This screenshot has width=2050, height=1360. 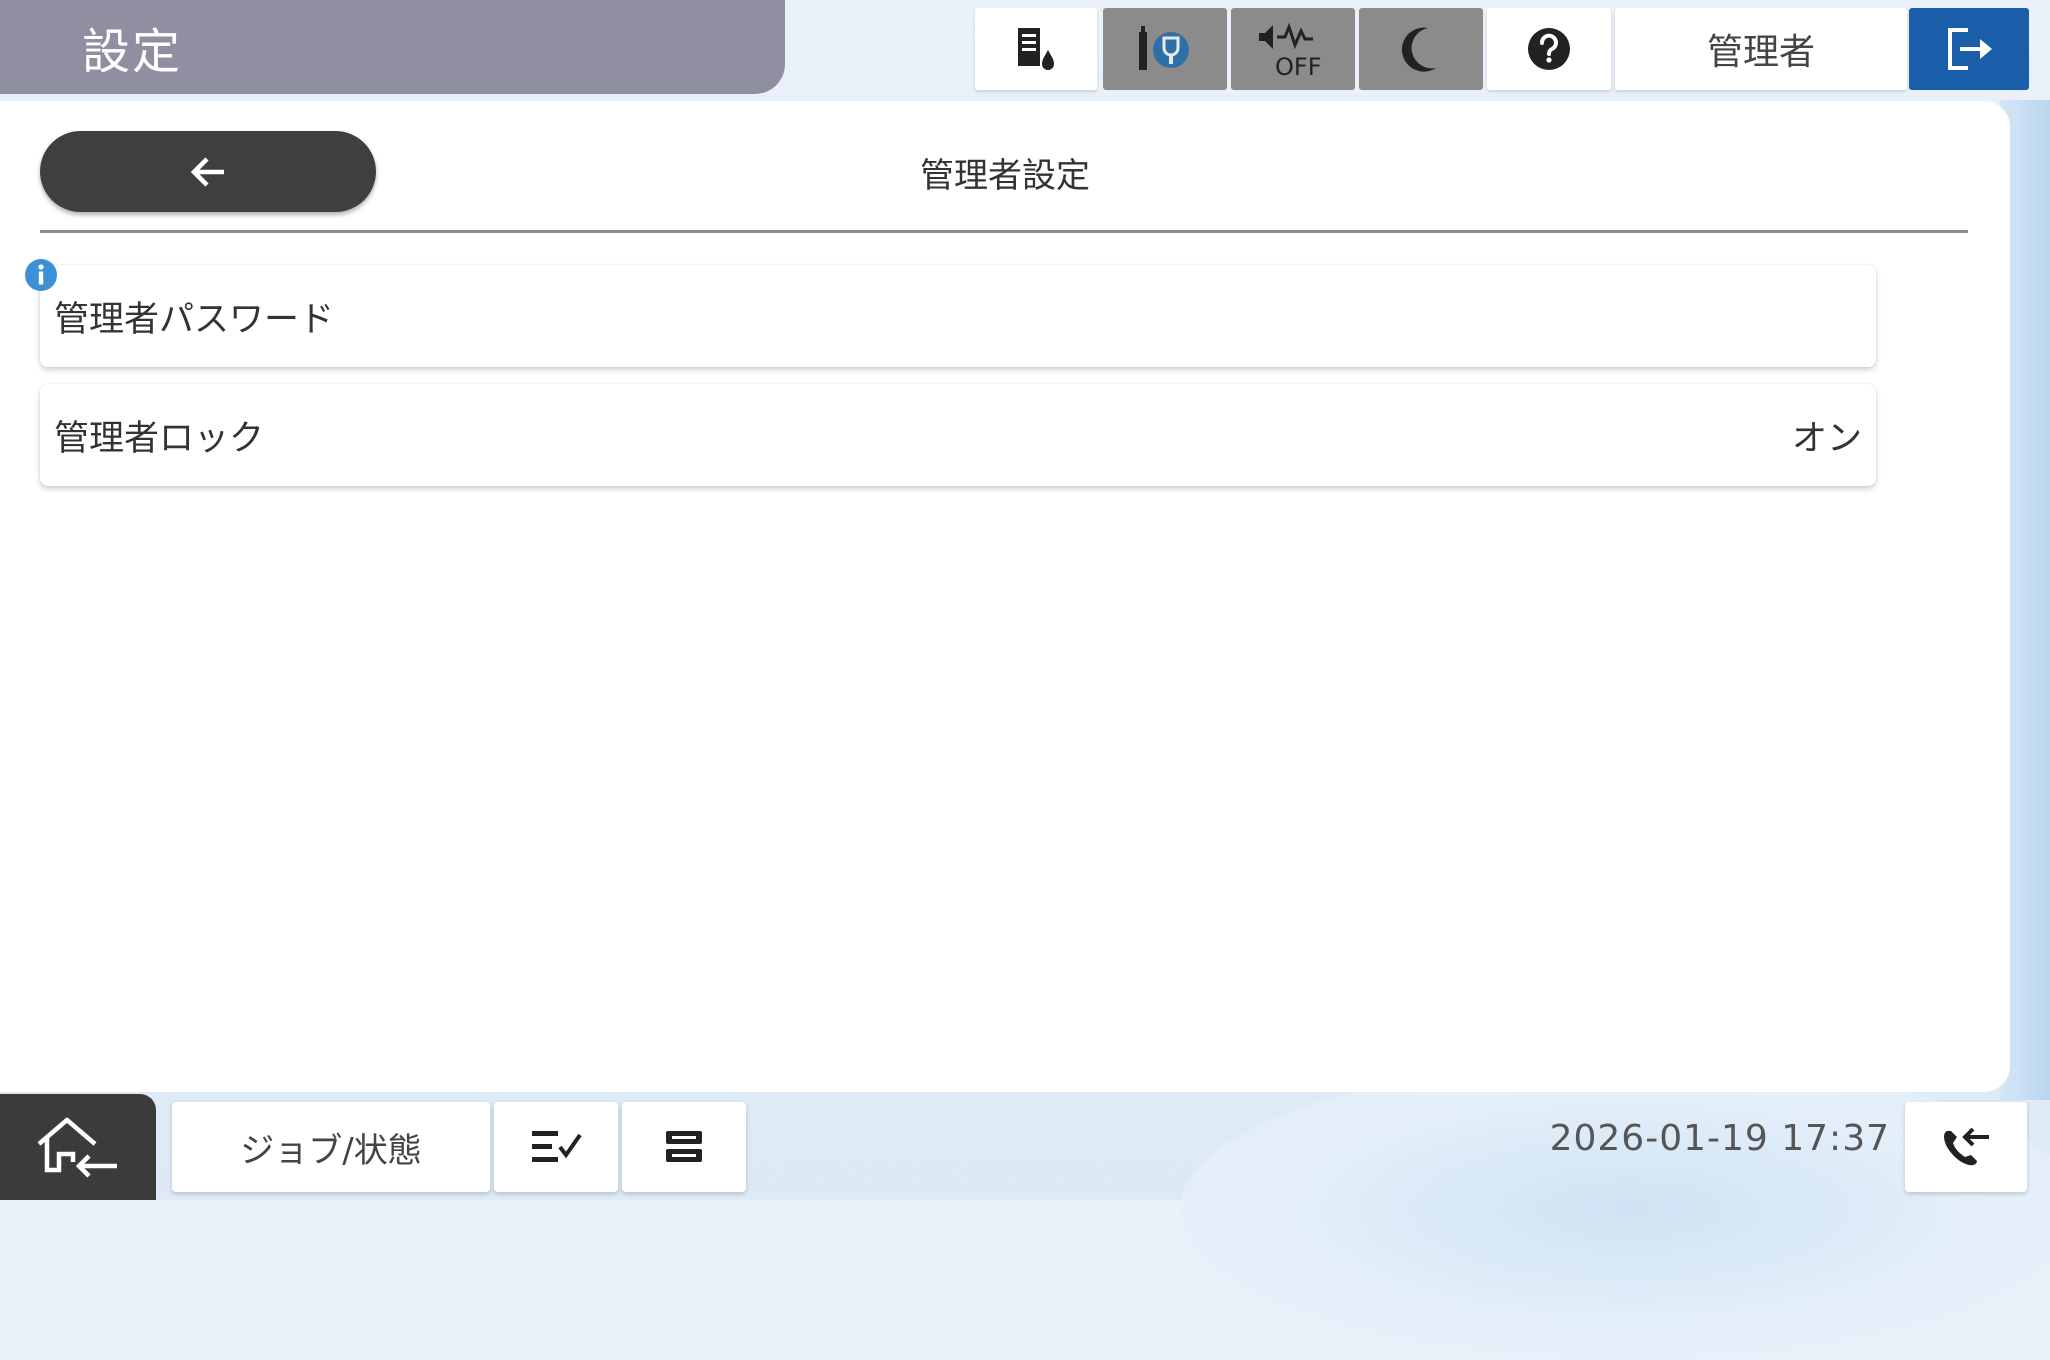 I want to click on help-icon, so click(x=1549, y=49).